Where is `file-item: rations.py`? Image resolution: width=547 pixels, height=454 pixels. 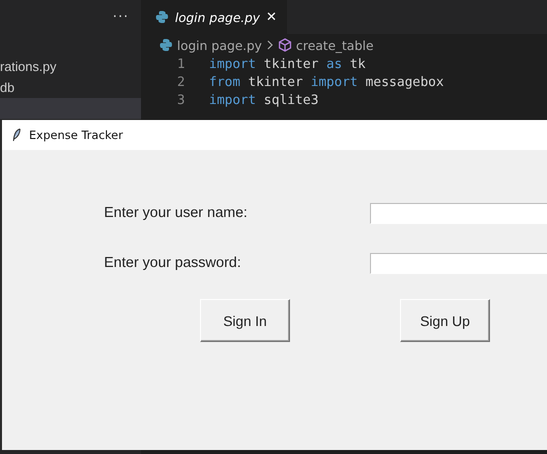
file-item: rations.py is located at coordinates (70, 66).